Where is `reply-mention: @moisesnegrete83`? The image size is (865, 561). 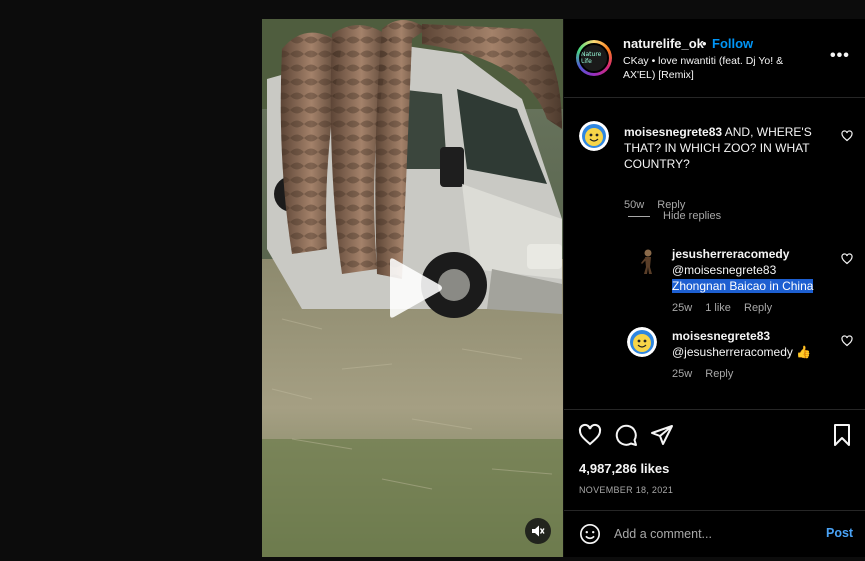 reply-mention: @moisesnegrete83 is located at coordinates (752, 270).